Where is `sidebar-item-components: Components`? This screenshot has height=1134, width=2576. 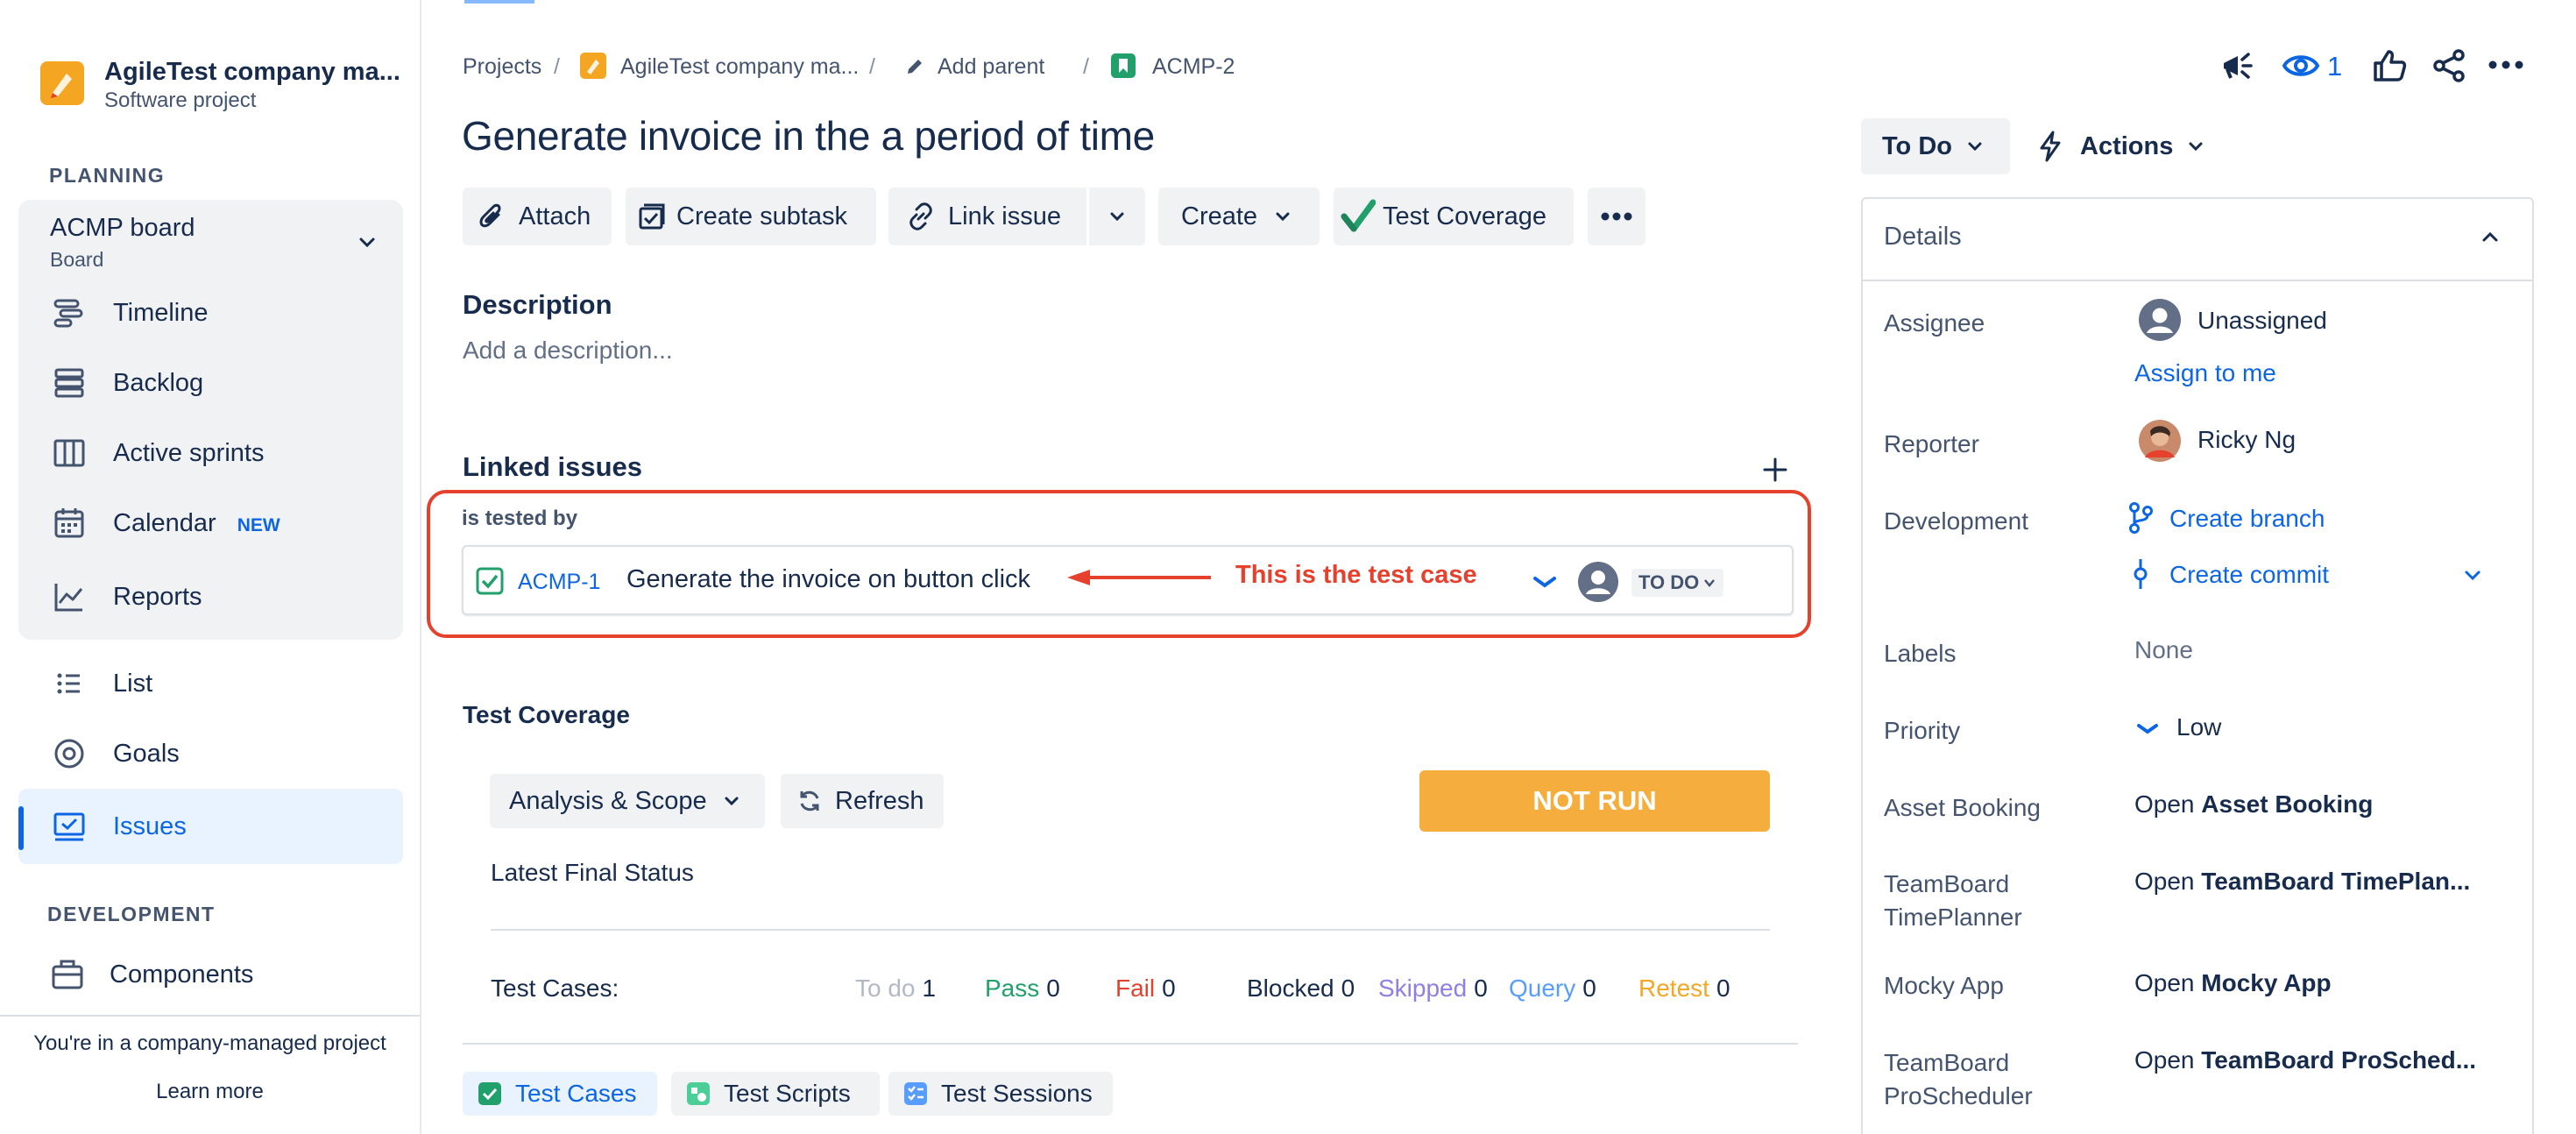
sidebar-item-components: Components is located at coordinates (210, 974).